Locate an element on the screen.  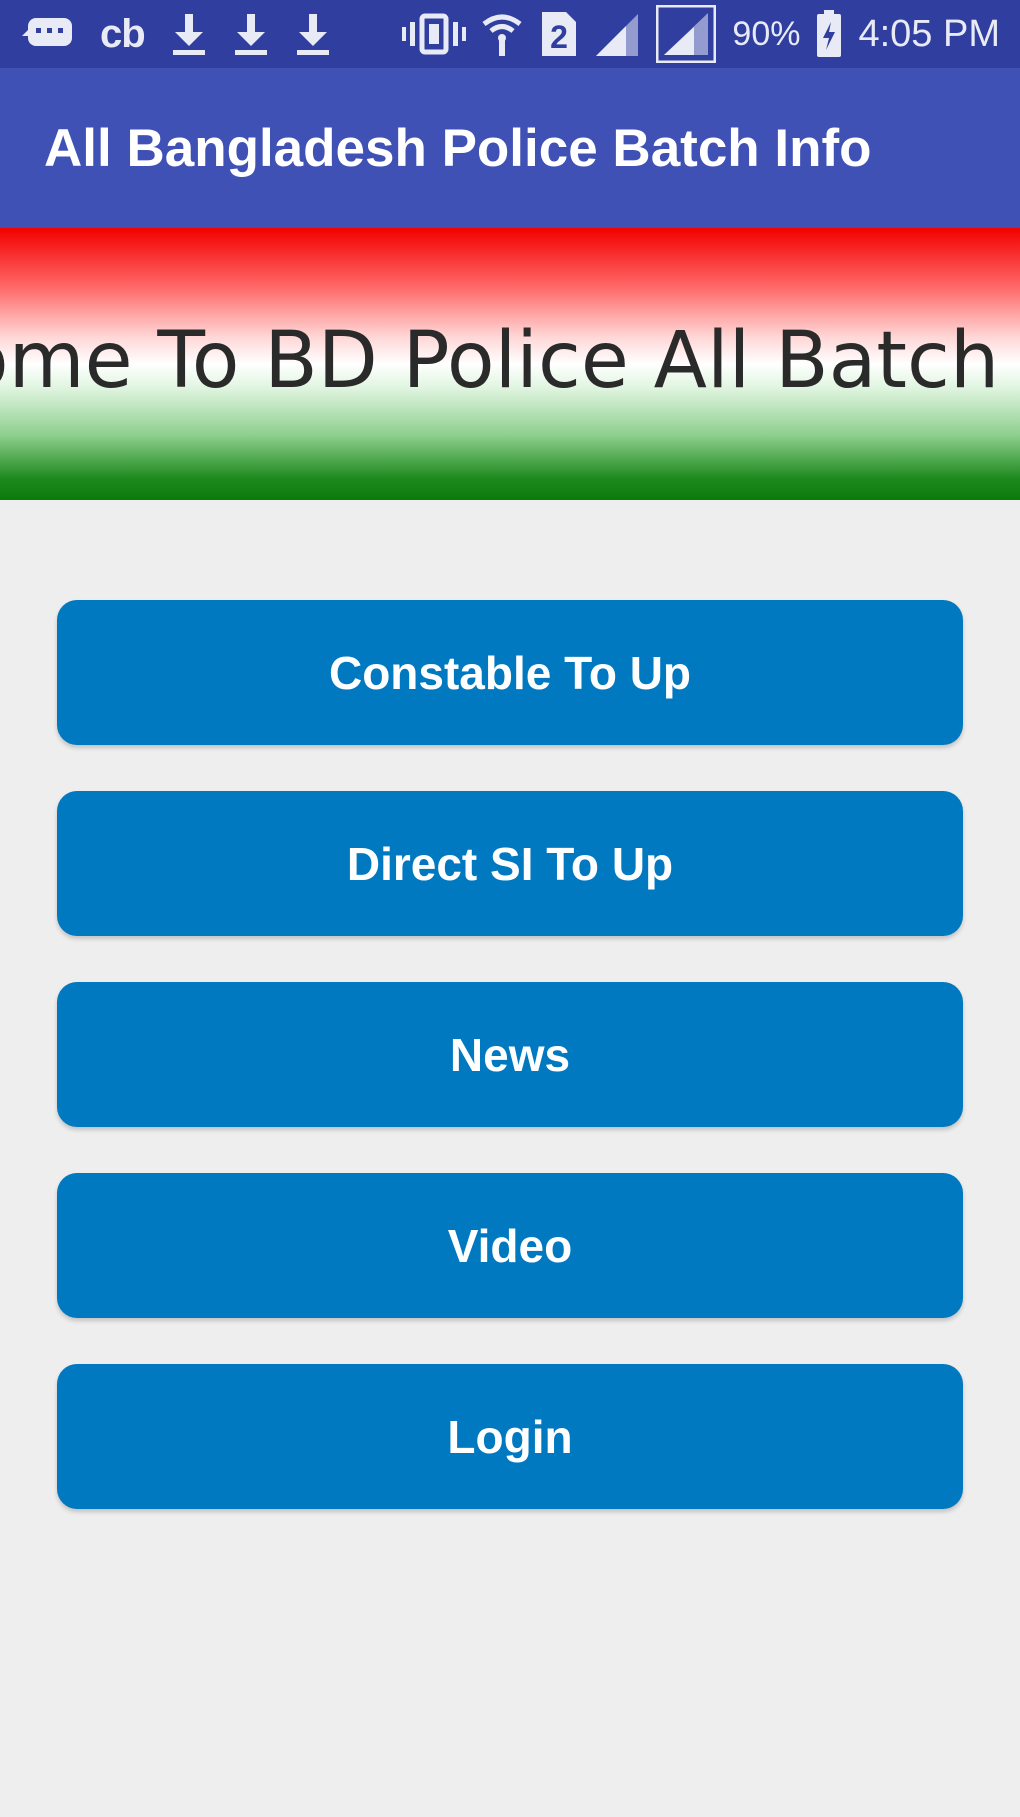
battery-icon is located at coordinates (829, 34).